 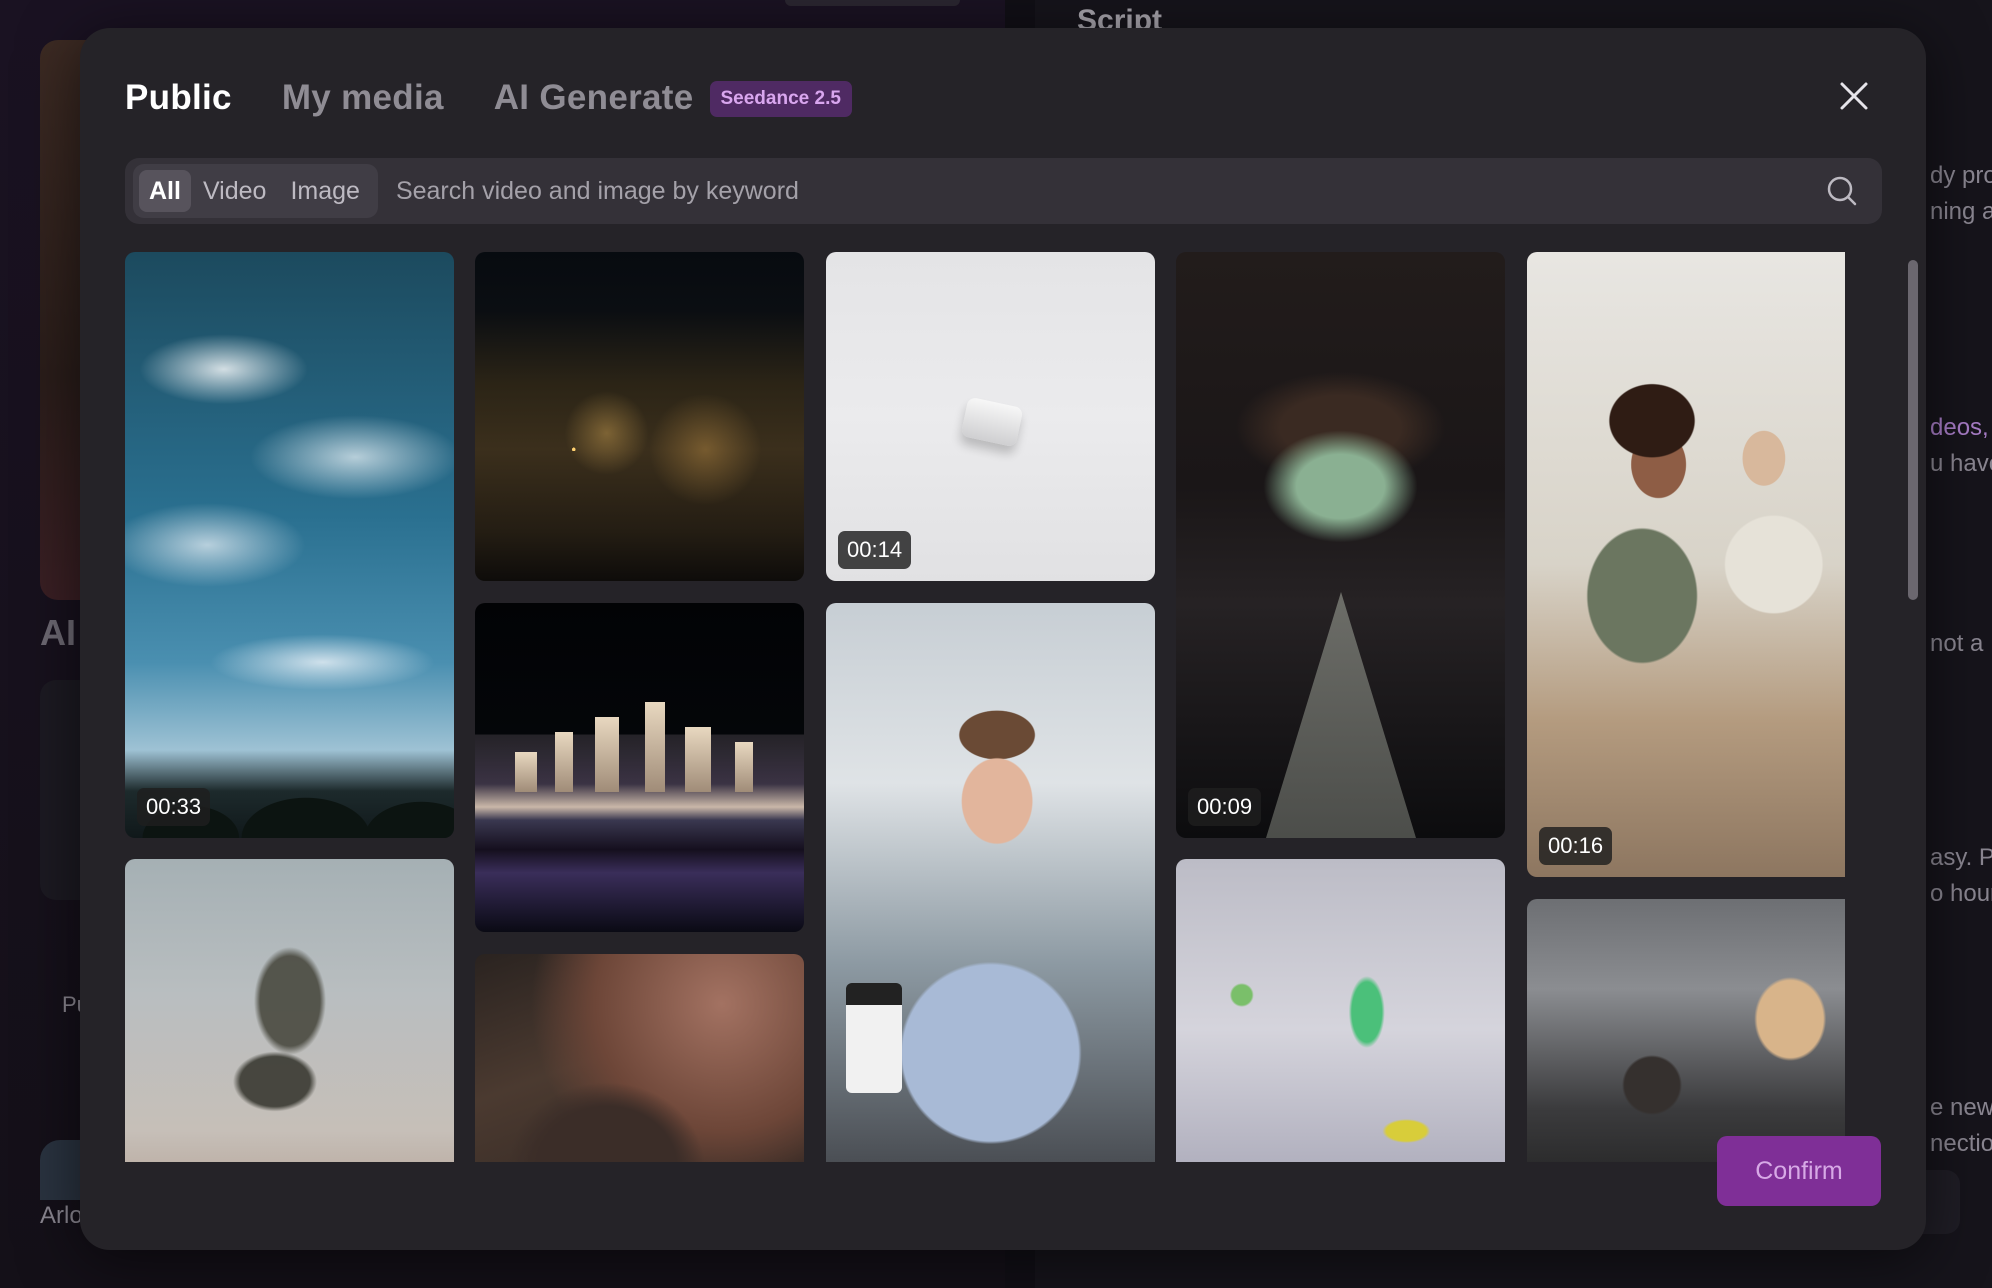 I want to click on close-button, so click(x=1854, y=96).